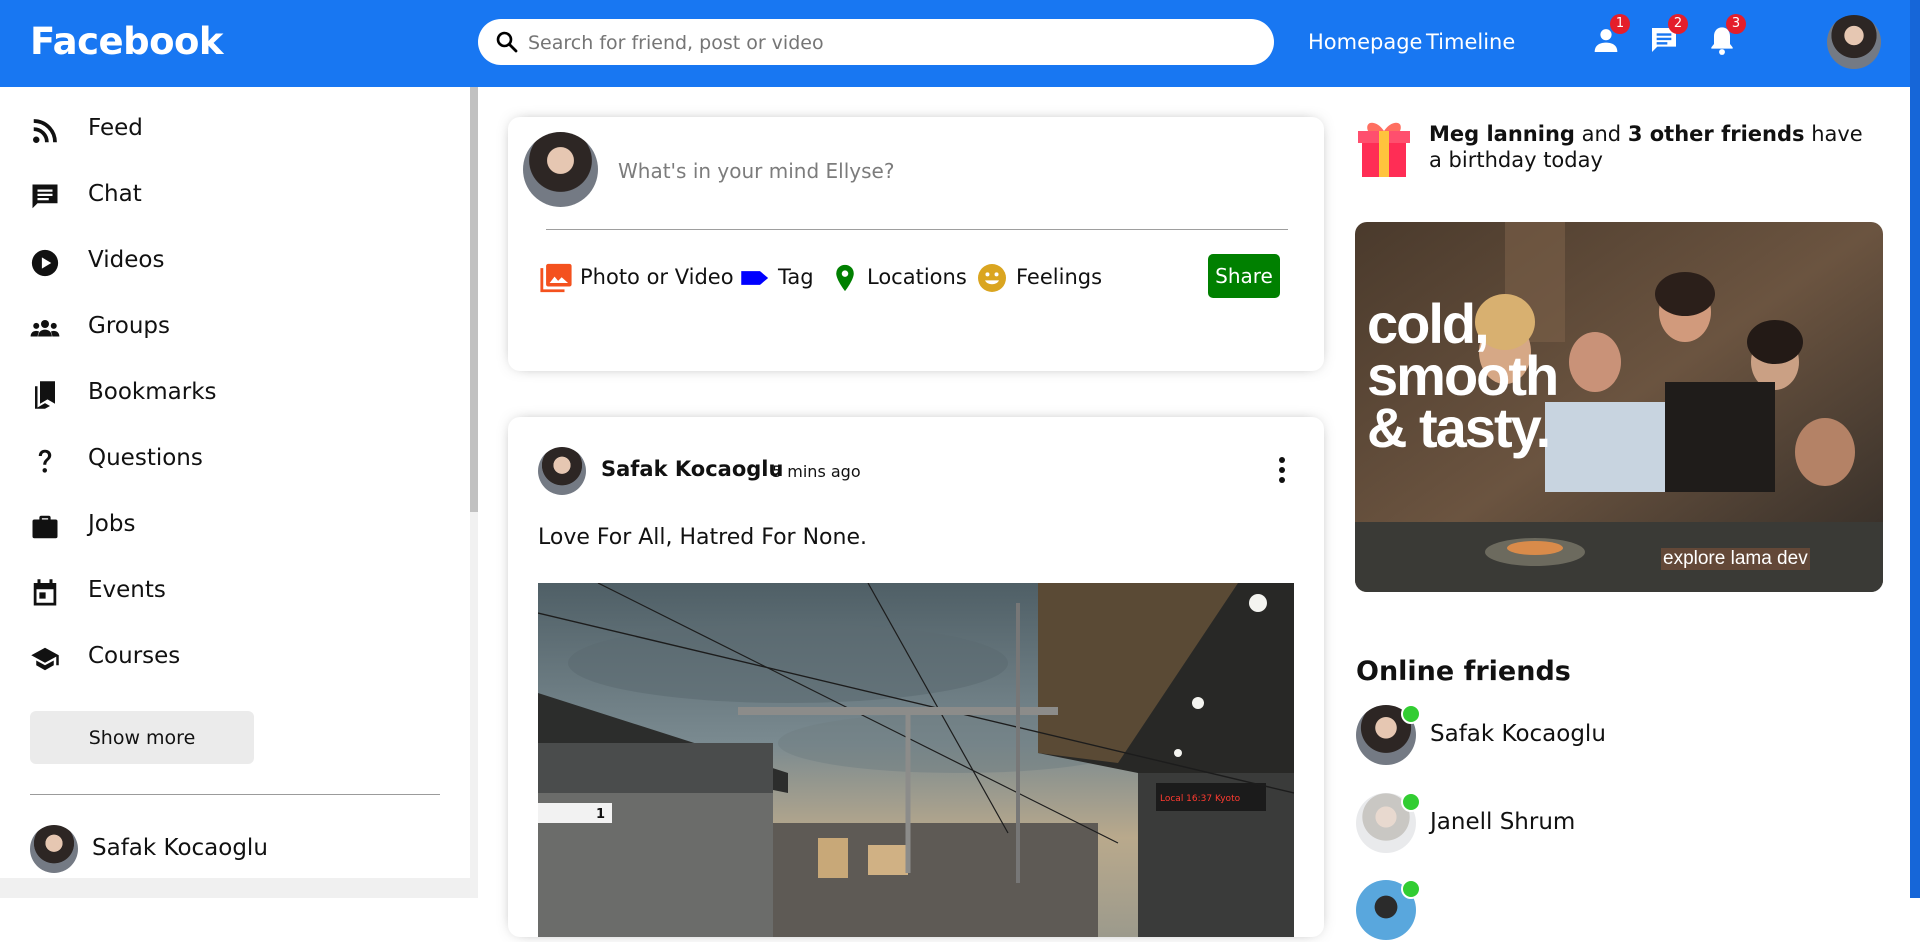  I want to click on ad-headline-line-1: cold,, so click(1428, 323).